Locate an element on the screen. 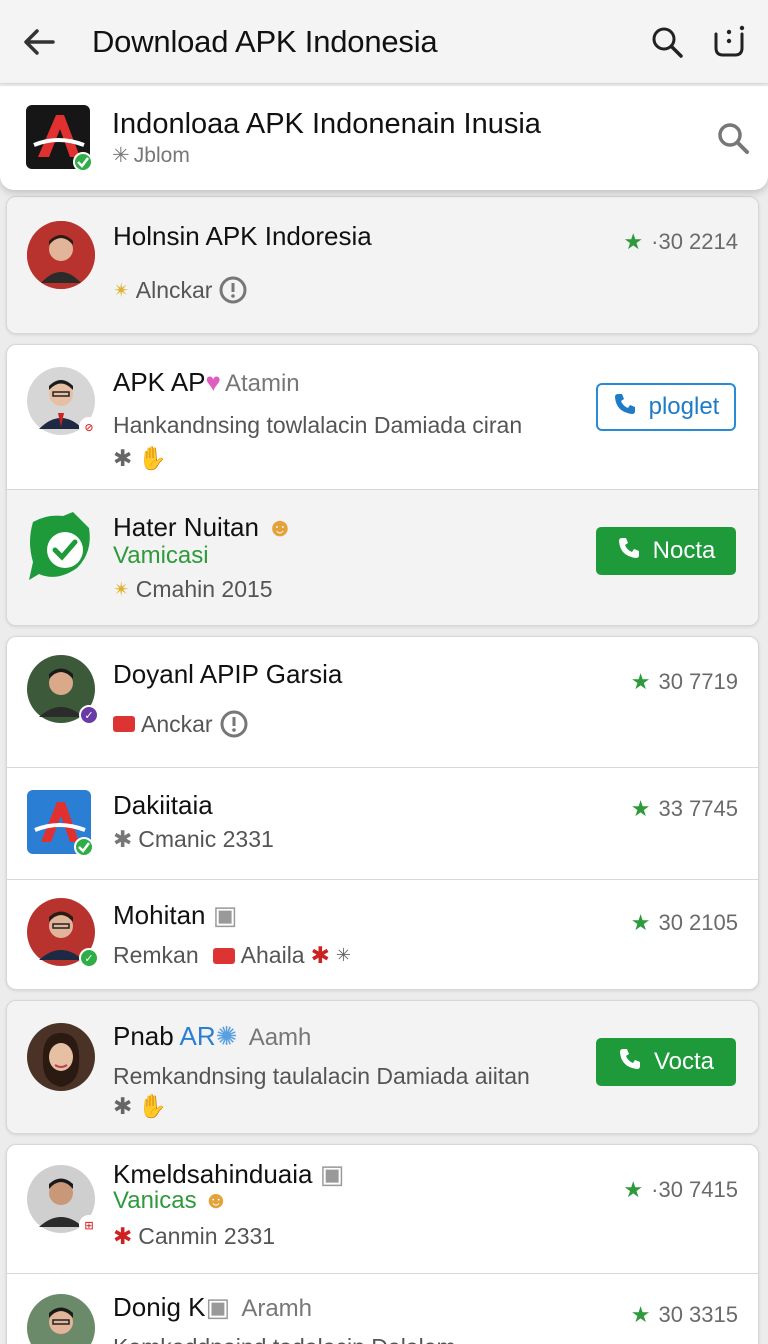 The height and width of the screenshot is (1344, 768). app-logo-icon is located at coordinates (59, 138).